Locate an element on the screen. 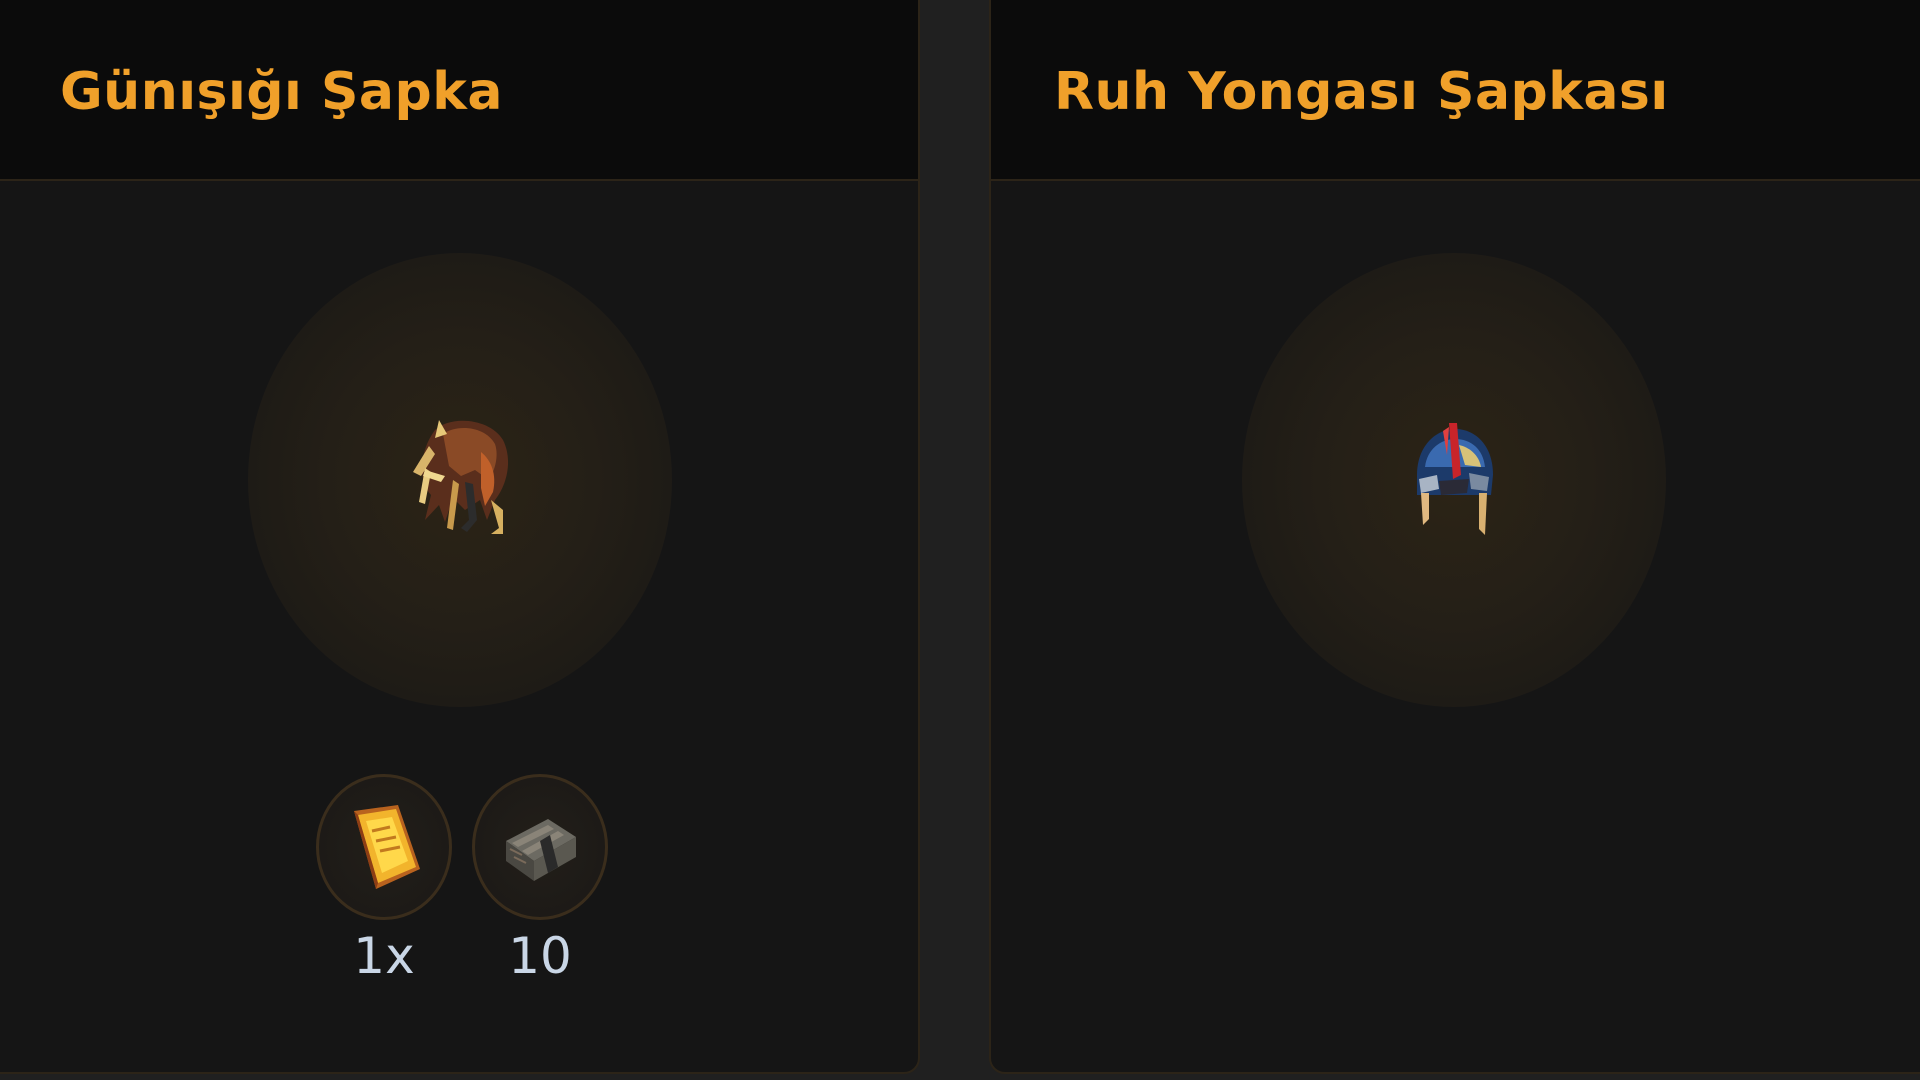 The image size is (1920, 1080). card-header: Günışığı Şapka is located at coordinates (459, 90).